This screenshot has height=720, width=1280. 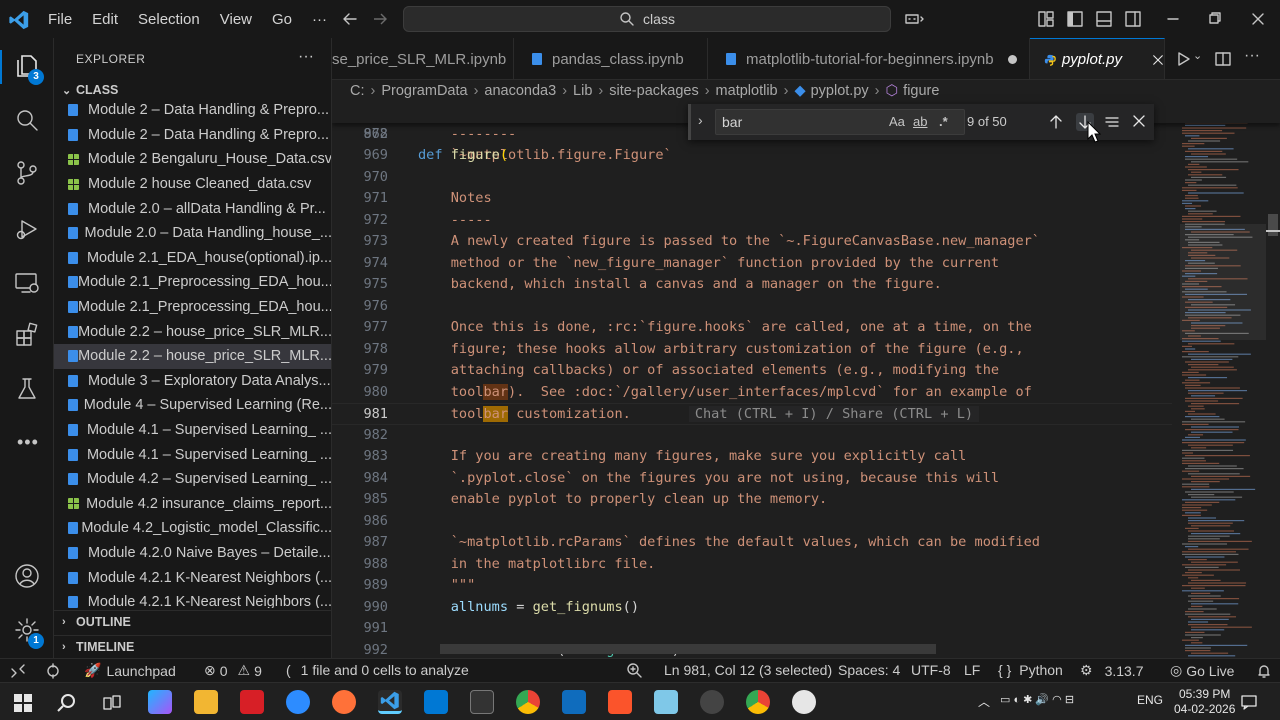 What do you see at coordinates (27, 120) in the screenshot?
I see `search-icon` at bounding box center [27, 120].